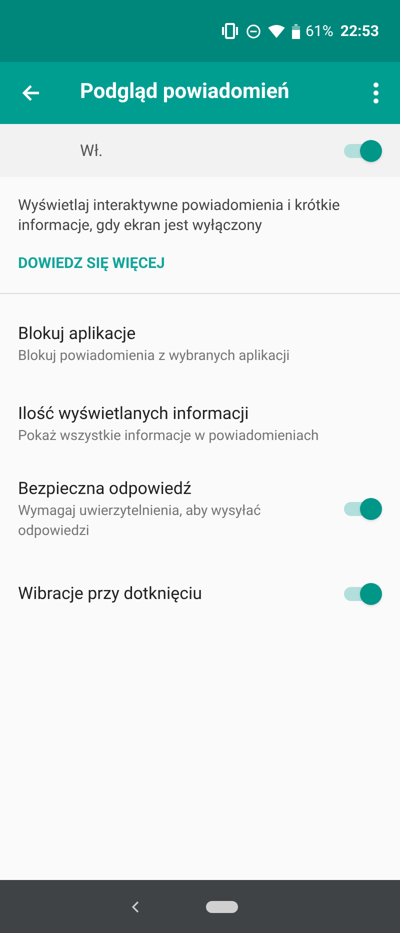  Describe the element at coordinates (277, 31) in the screenshot. I see `wifi-icon` at that location.